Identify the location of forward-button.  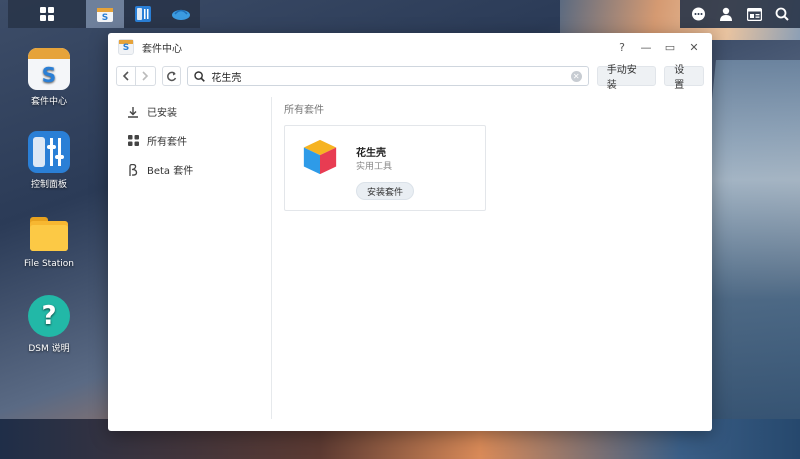
(145, 76).